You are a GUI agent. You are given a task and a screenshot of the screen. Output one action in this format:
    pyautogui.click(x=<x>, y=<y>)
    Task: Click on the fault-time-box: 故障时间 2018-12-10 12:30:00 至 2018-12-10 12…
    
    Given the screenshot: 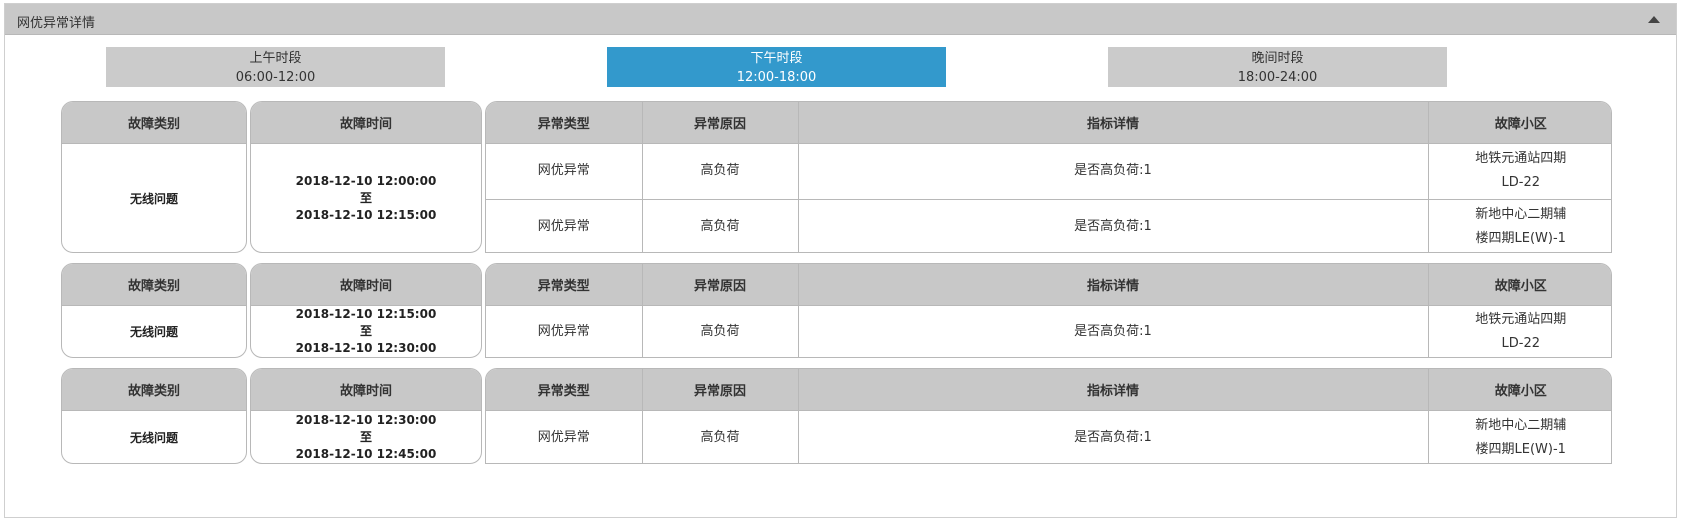 What is the action you would take?
    pyautogui.click(x=366, y=416)
    